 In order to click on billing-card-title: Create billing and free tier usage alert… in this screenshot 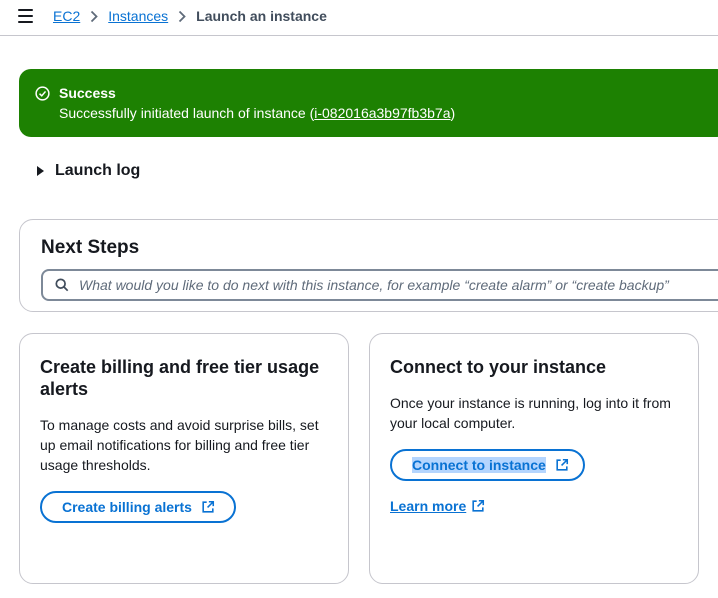, I will do `click(180, 378)`.